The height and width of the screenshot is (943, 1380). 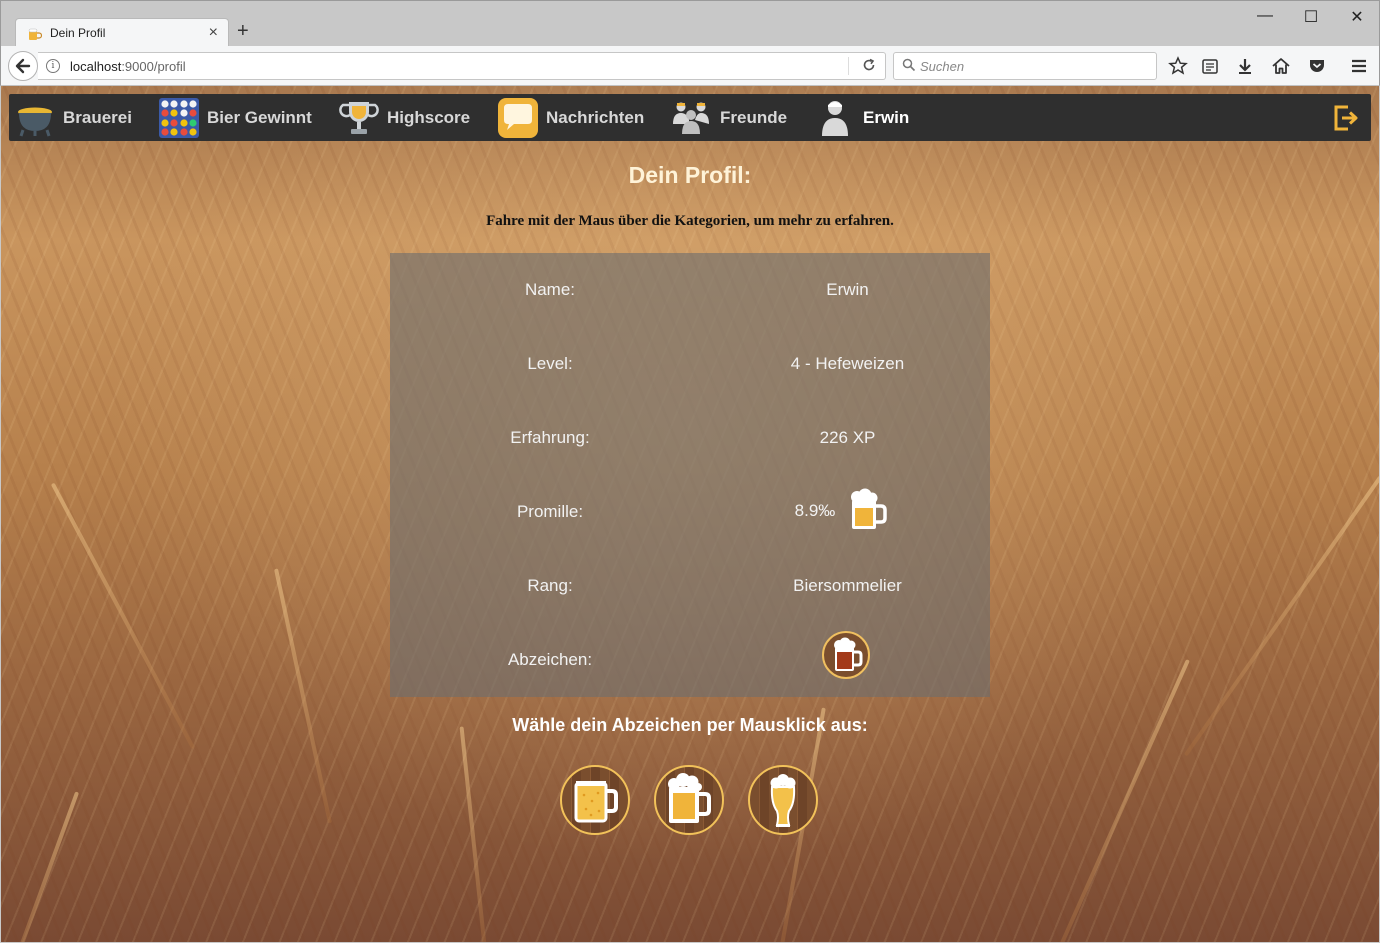 I want to click on wheat-beer-glass-badge-icon, so click(x=783, y=800).